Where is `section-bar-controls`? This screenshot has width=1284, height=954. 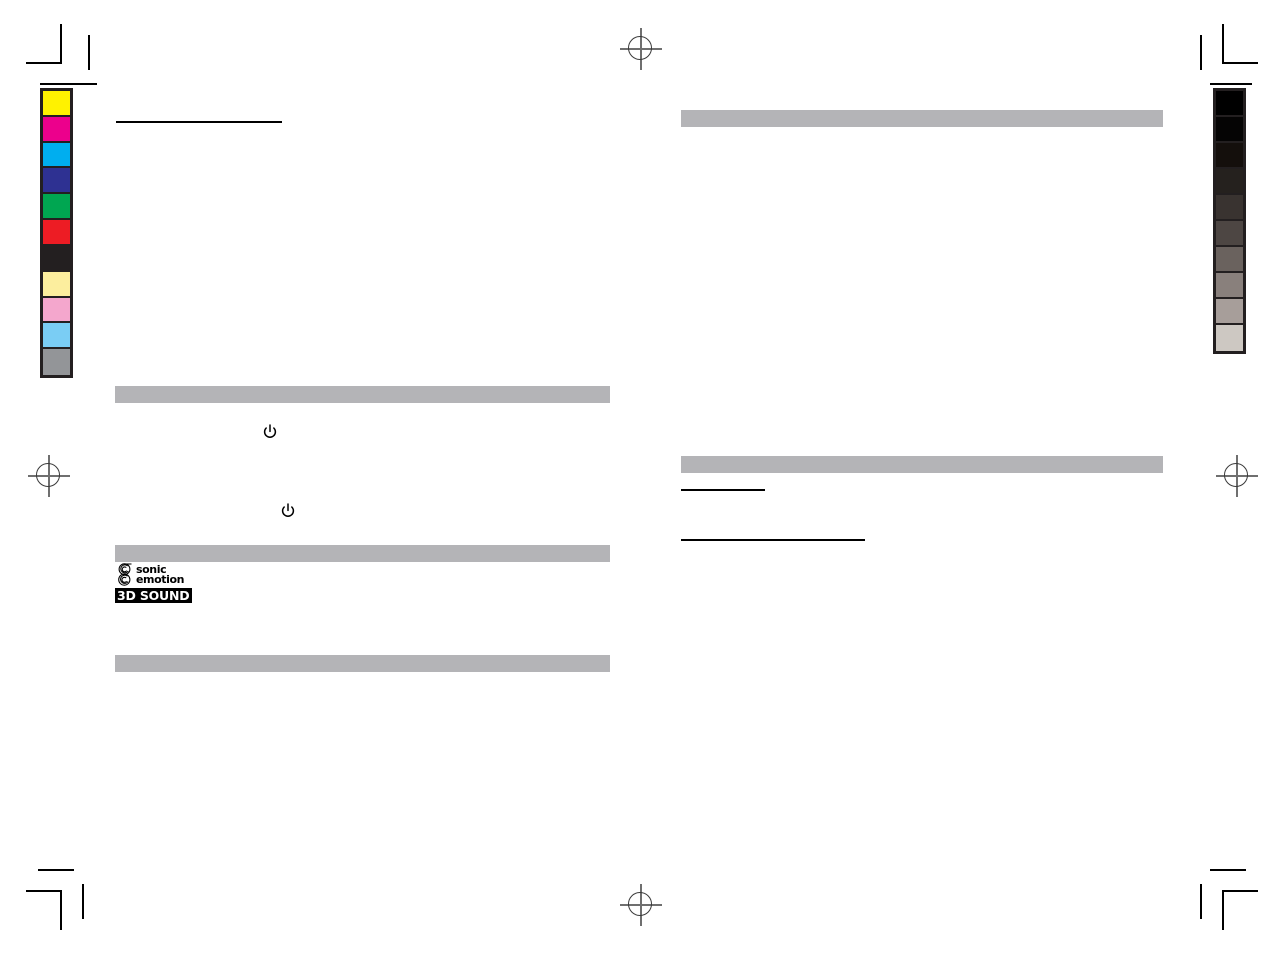 section-bar-controls is located at coordinates (362, 394).